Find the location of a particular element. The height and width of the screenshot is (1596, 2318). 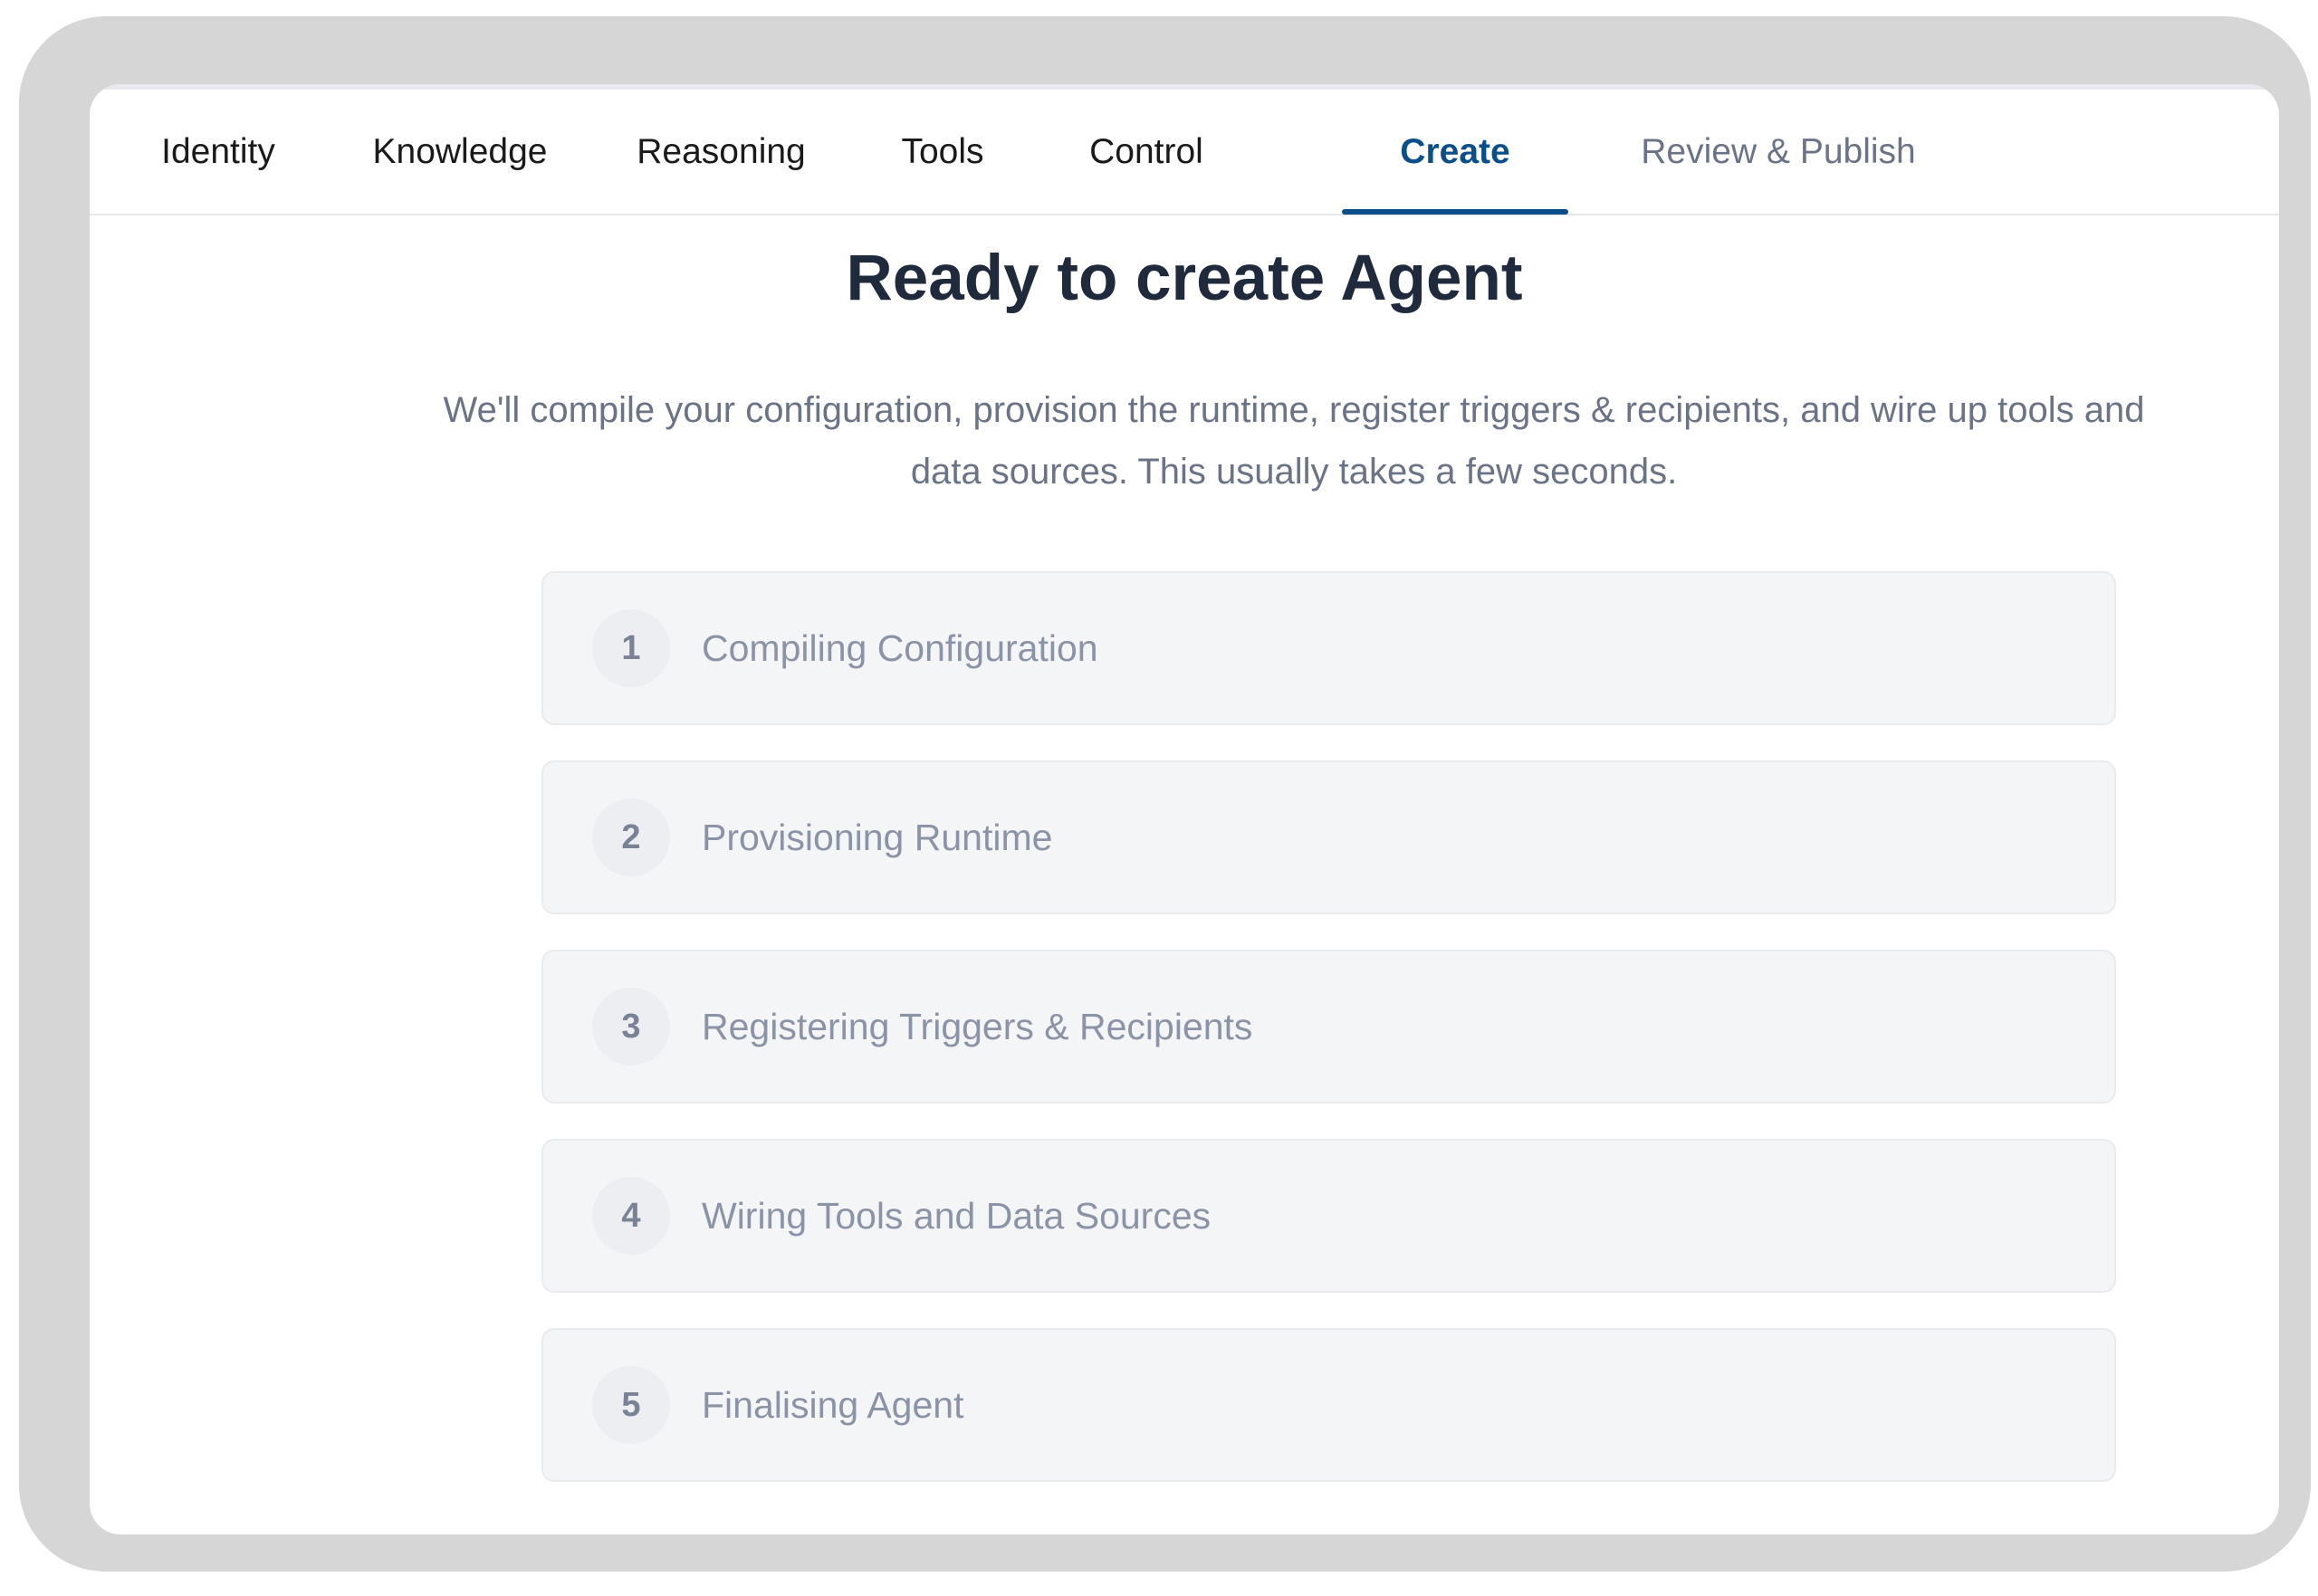

step-label: Wiring Tools and Data Sources is located at coordinates (957, 1215).